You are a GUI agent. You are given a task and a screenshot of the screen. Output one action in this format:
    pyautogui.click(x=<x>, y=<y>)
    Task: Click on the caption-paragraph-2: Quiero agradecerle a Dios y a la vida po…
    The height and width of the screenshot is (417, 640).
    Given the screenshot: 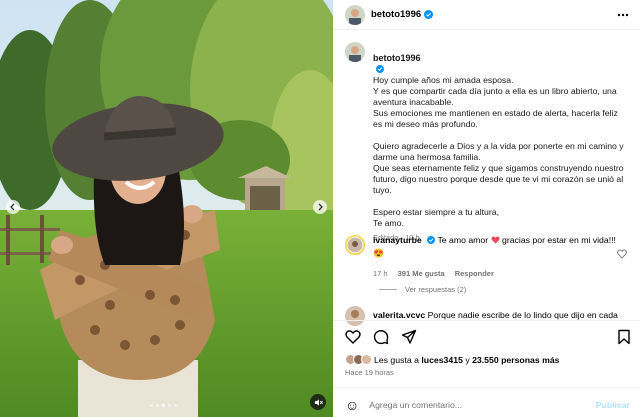 What is the action you would take?
    pyautogui.click(x=498, y=168)
    